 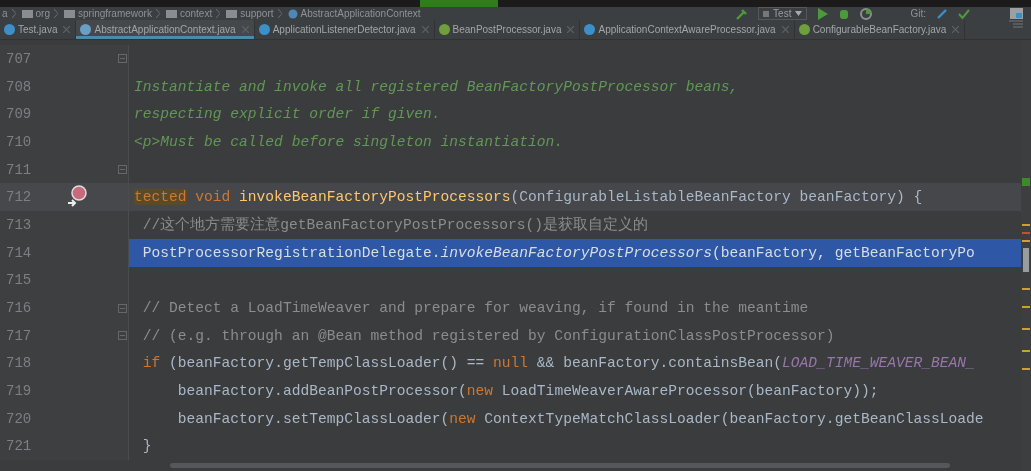 What do you see at coordinates (799, 13) in the screenshot?
I see `caret-icon` at bounding box center [799, 13].